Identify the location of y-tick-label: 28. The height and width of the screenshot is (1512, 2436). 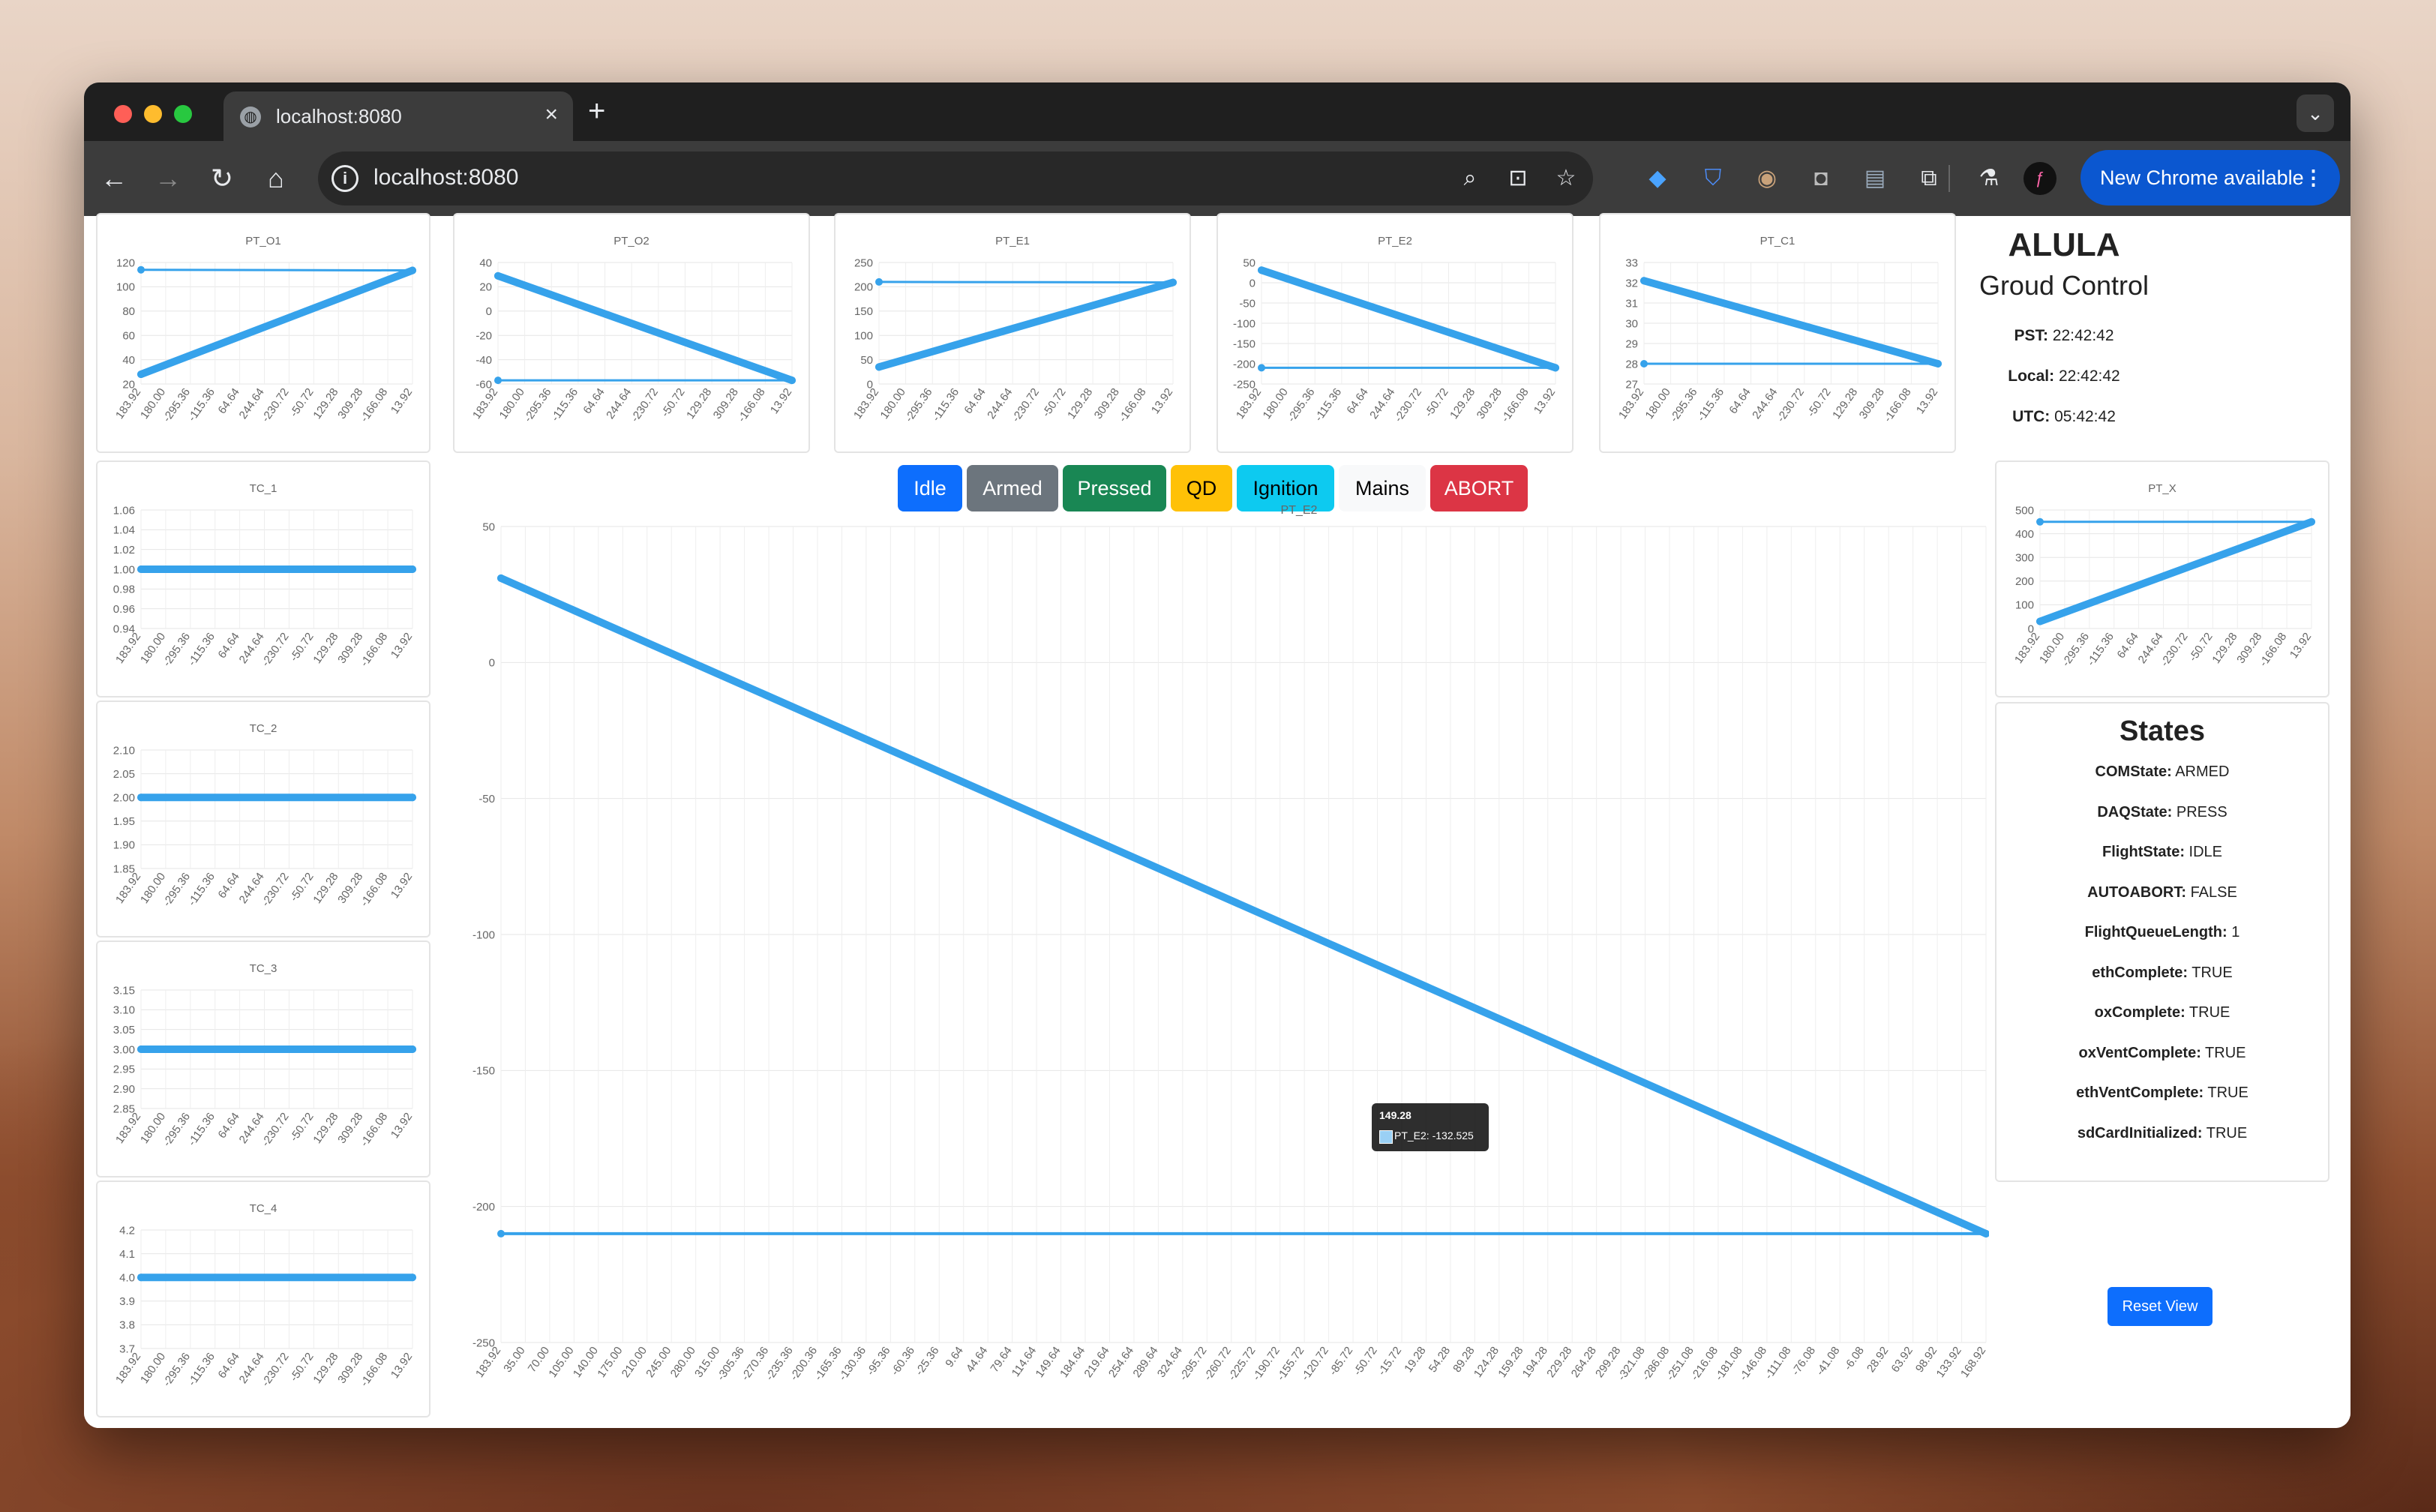
(1631, 364).